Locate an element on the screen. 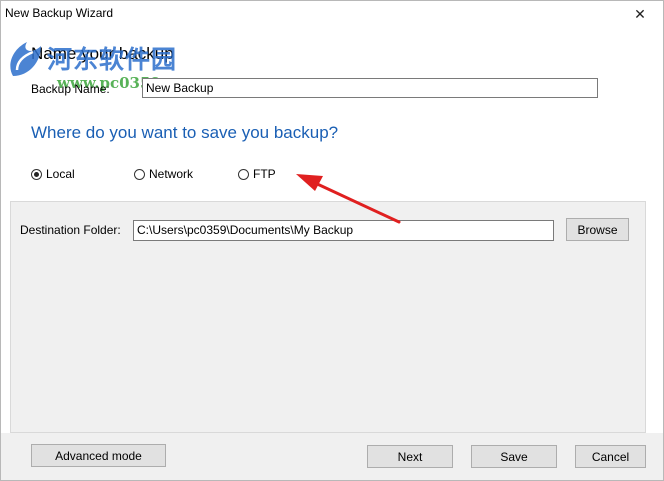 This screenshot has width=664, height=481. radio-local-circle is located at coordinates (36, 174).